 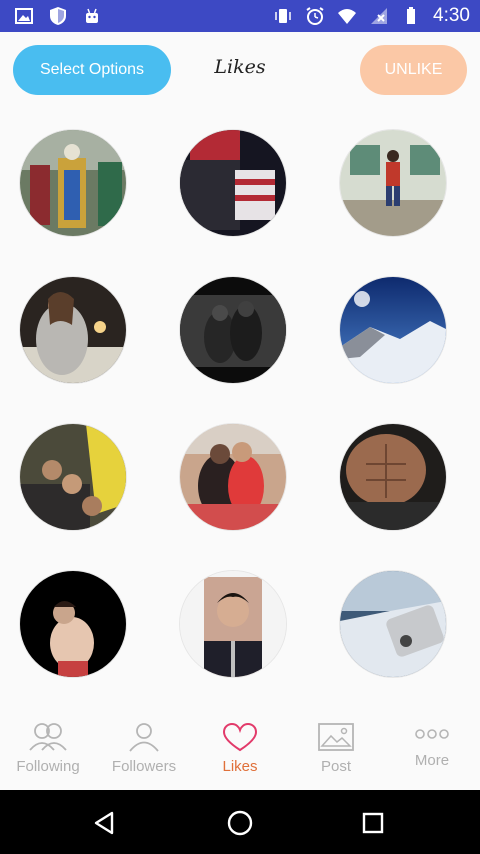 I want to click on alarm-icon, so click(x=315, y=16).